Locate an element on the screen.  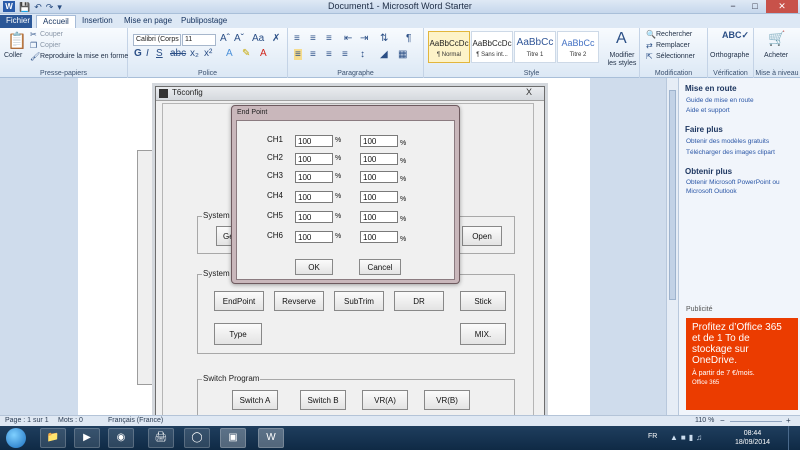
close-button: ✕ is located at coordinates (782, 6).